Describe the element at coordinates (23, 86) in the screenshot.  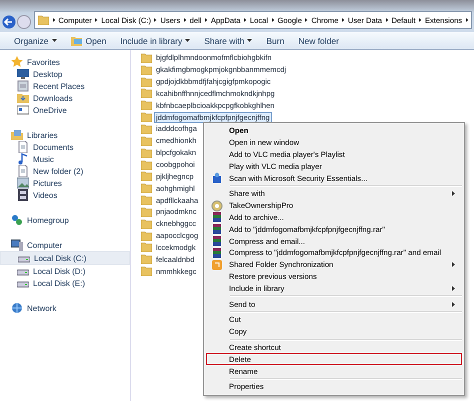
I see `recent-places-icon` at that location.